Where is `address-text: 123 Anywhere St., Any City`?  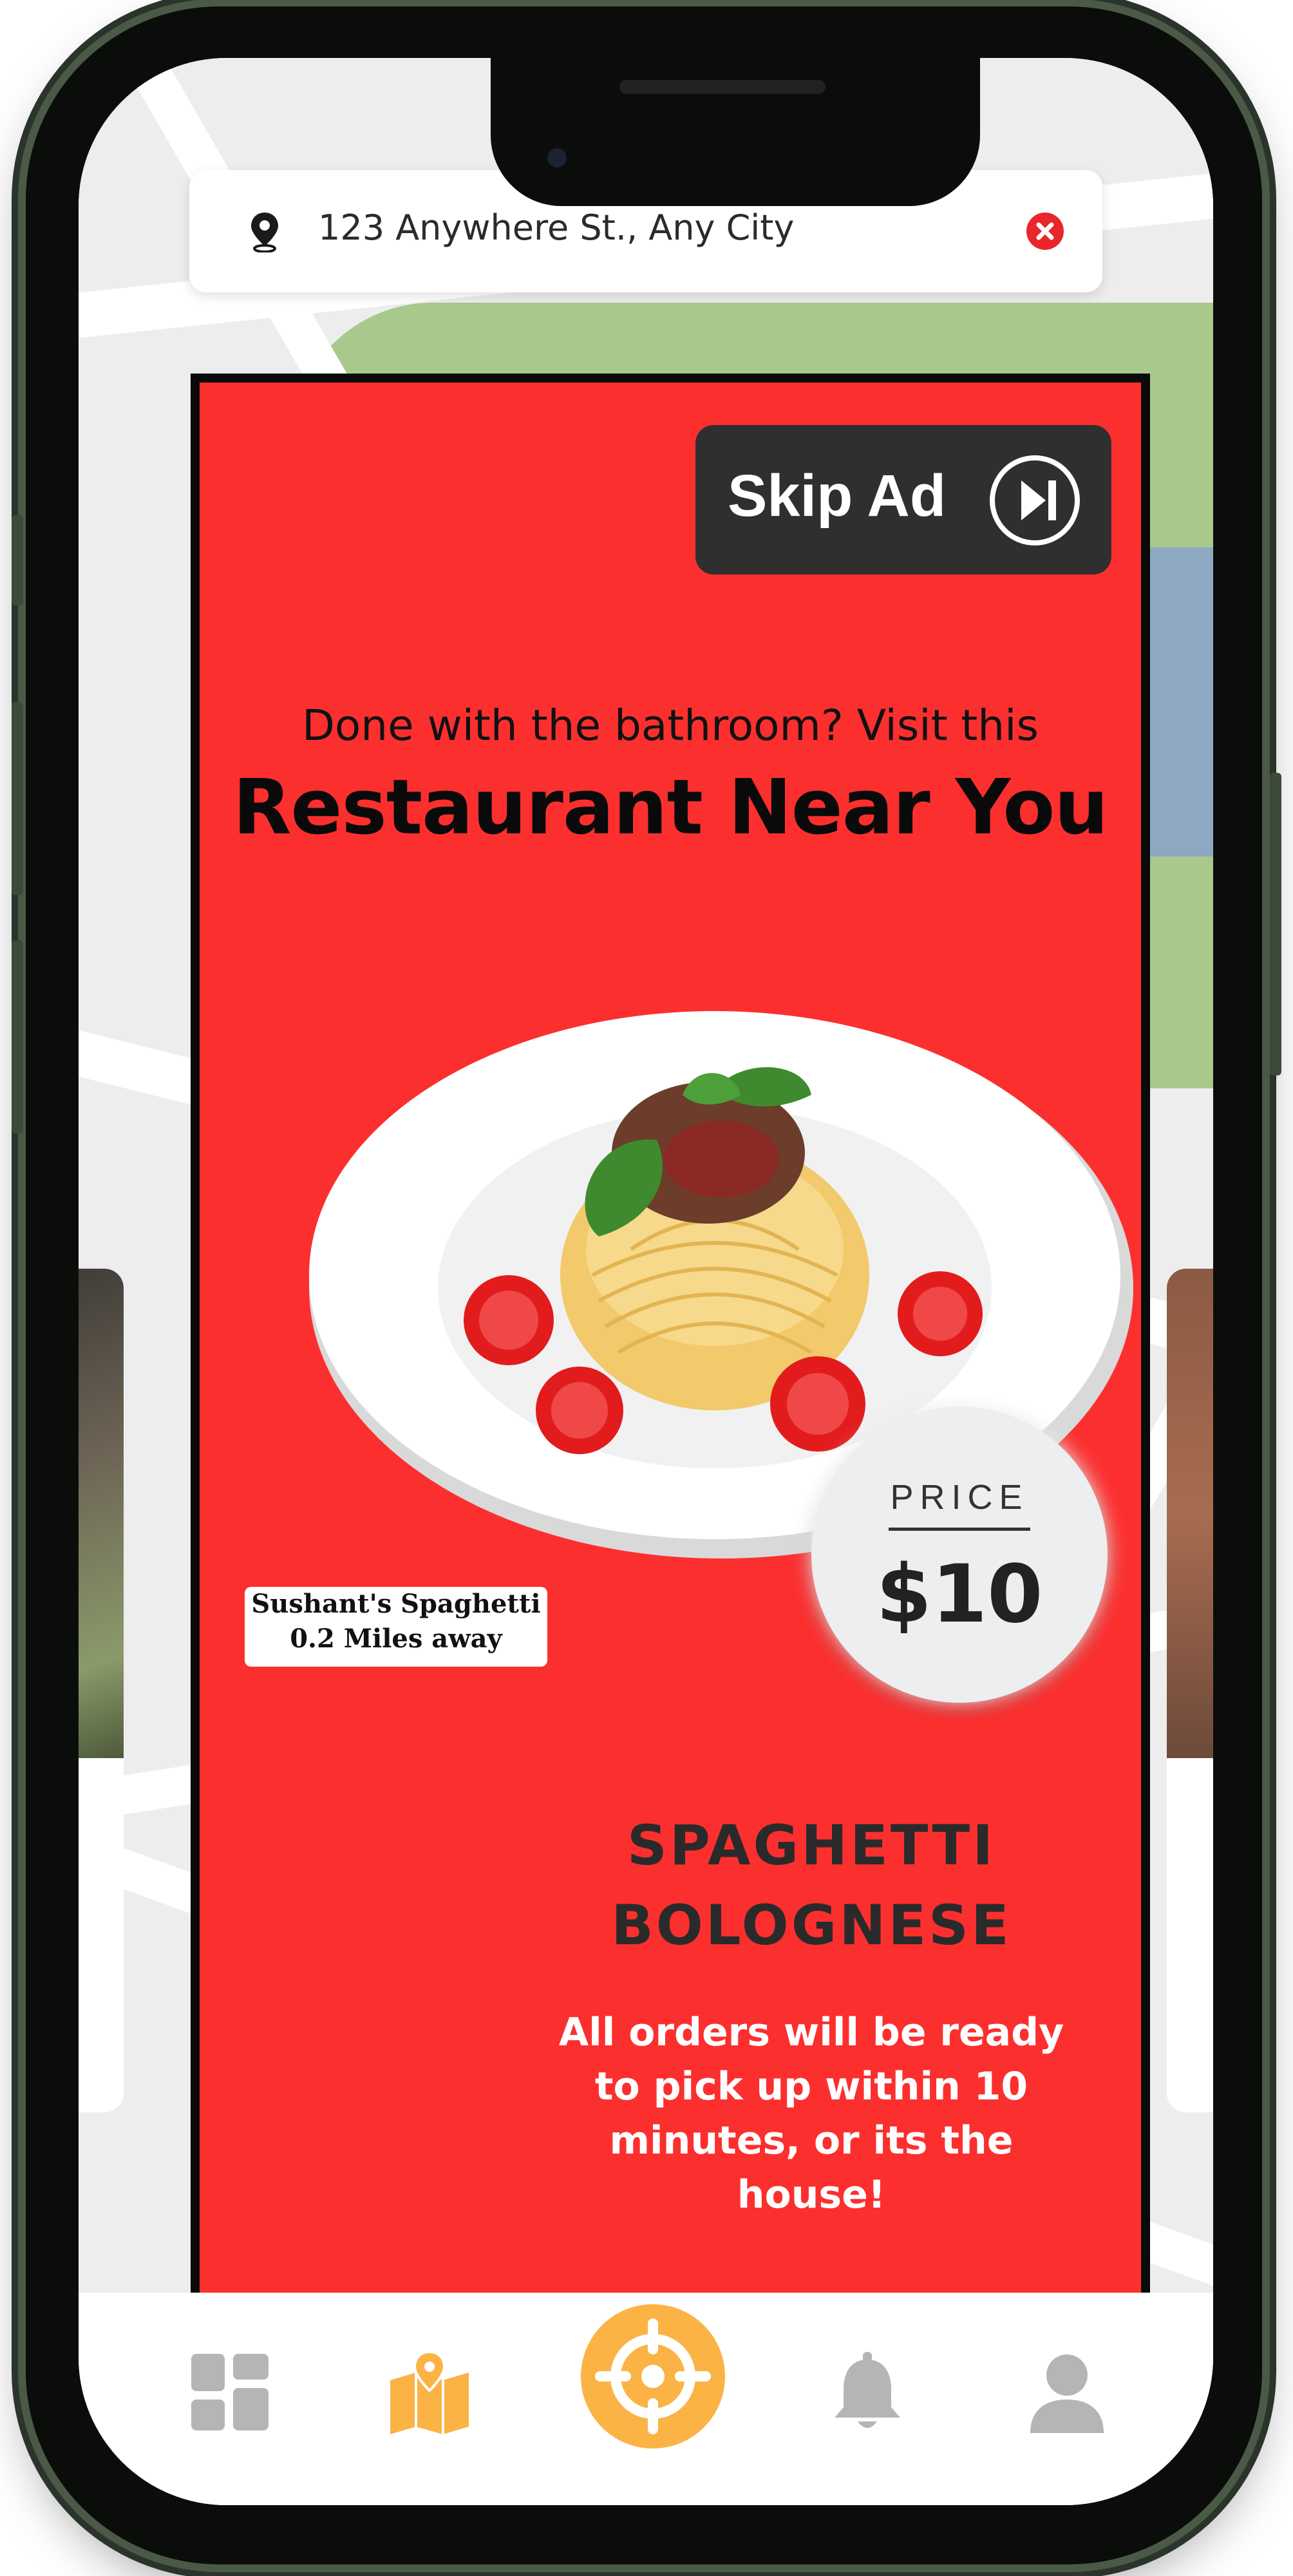 address-text: 123 Anywhere St., Any City is located at coordinates (556, 227).